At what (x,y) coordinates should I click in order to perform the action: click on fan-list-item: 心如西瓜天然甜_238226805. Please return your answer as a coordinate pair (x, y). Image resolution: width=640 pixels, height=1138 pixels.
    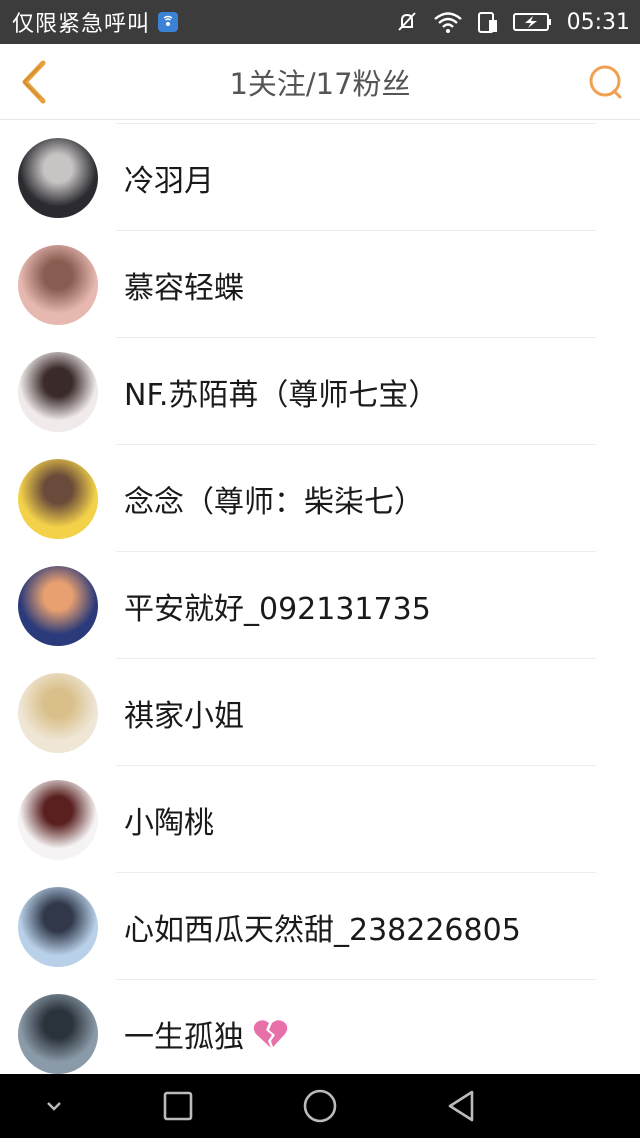
    Looking at the image, I should click on (320, 926).